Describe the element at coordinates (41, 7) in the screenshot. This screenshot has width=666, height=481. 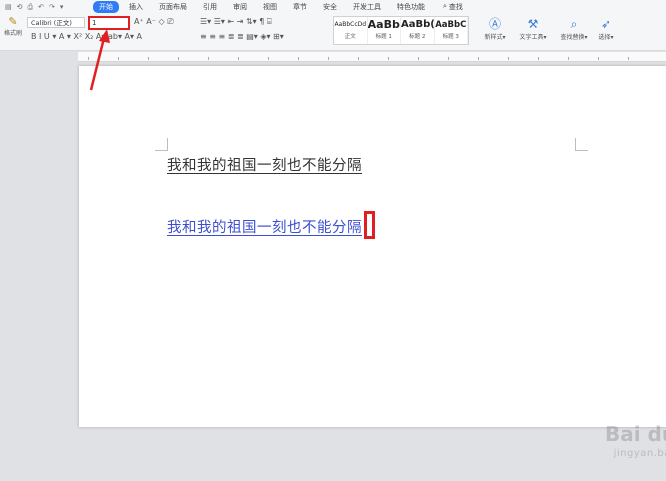
I see `undo-arrow-icon: ↶` at that location.